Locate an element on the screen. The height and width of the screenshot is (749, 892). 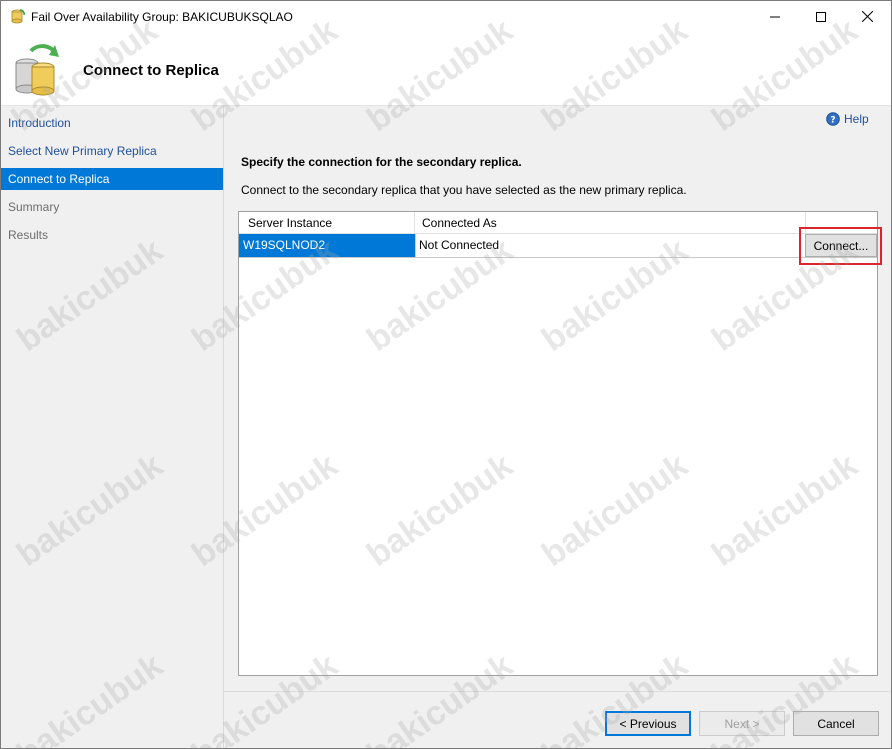
maximize-icon is located at coordinates (821, 16).